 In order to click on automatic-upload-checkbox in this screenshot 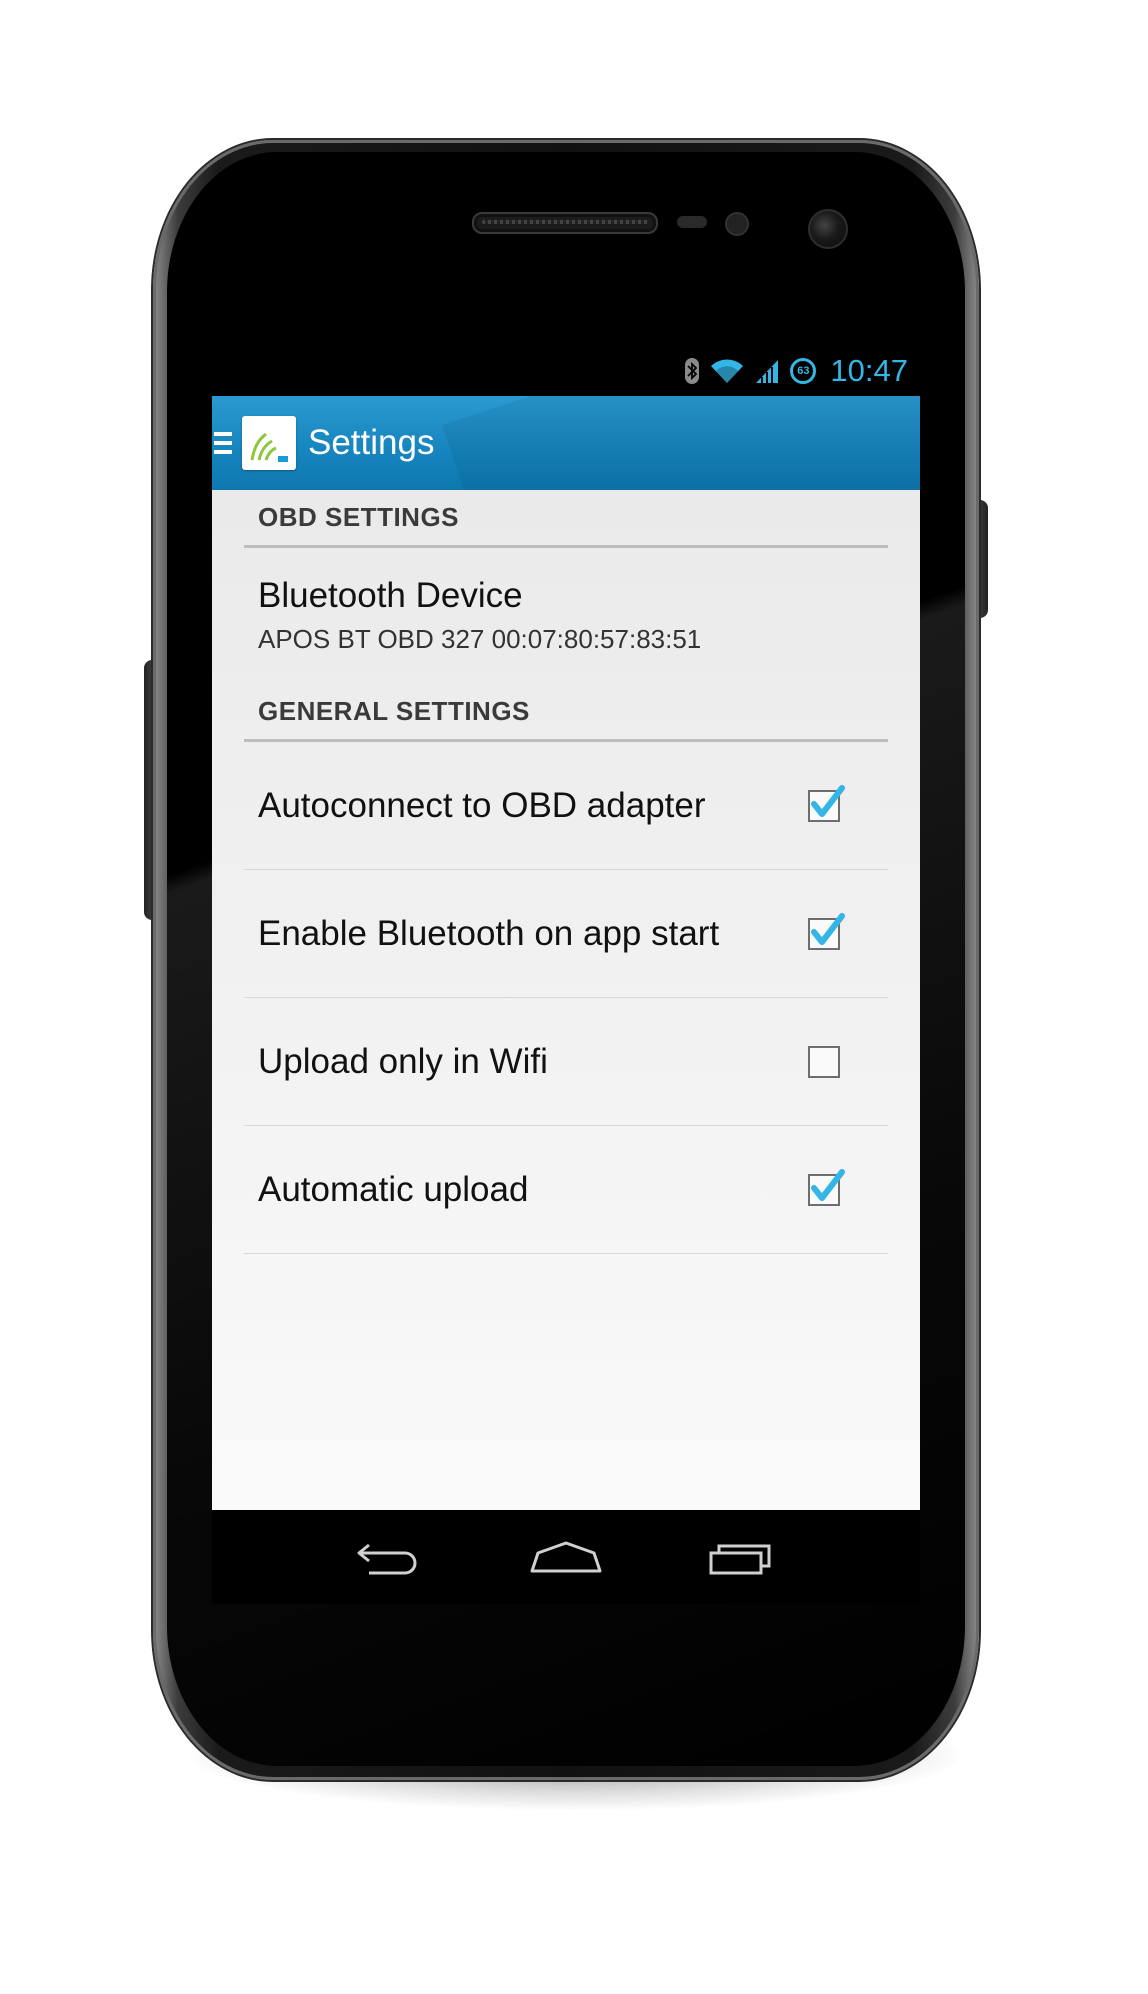, I will do `click(826, 1187)`.